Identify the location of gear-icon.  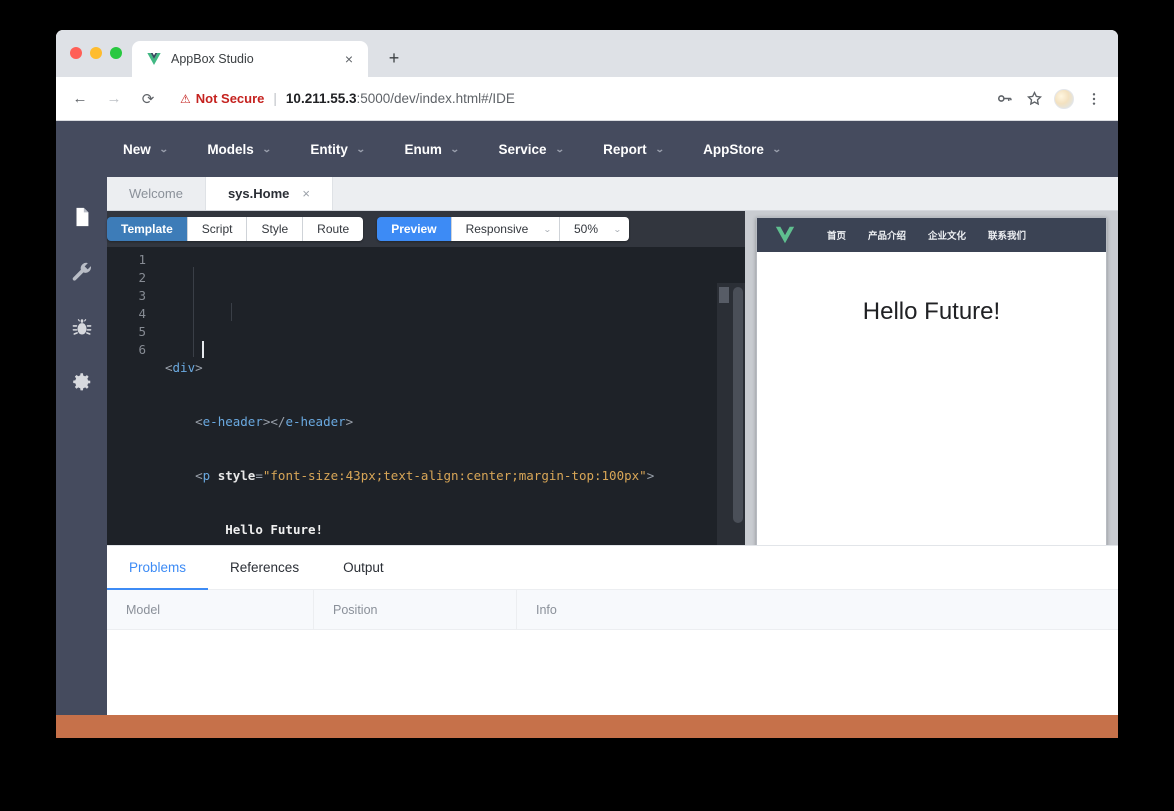
(81, 381).